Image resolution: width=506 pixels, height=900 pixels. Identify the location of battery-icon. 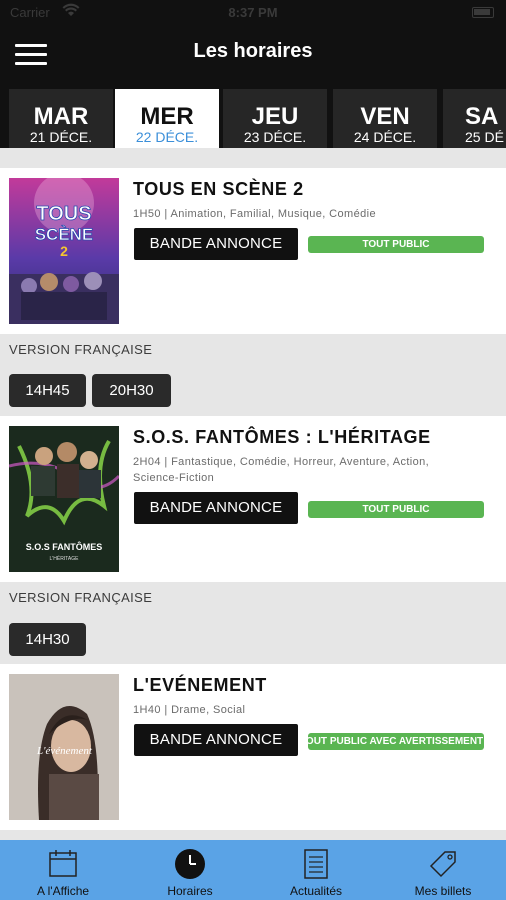
(483, 12).